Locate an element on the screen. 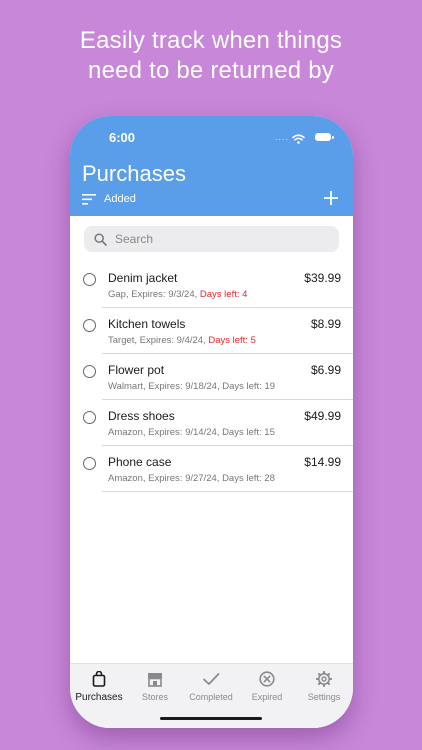  sort-button: Added is located at coordinates (109, 199).